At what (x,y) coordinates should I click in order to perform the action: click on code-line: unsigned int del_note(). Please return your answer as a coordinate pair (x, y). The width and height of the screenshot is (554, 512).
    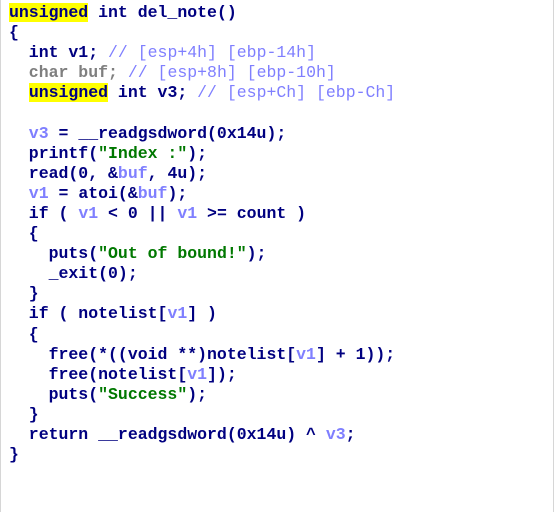
    Looking at the image, I should click on (202, 13).